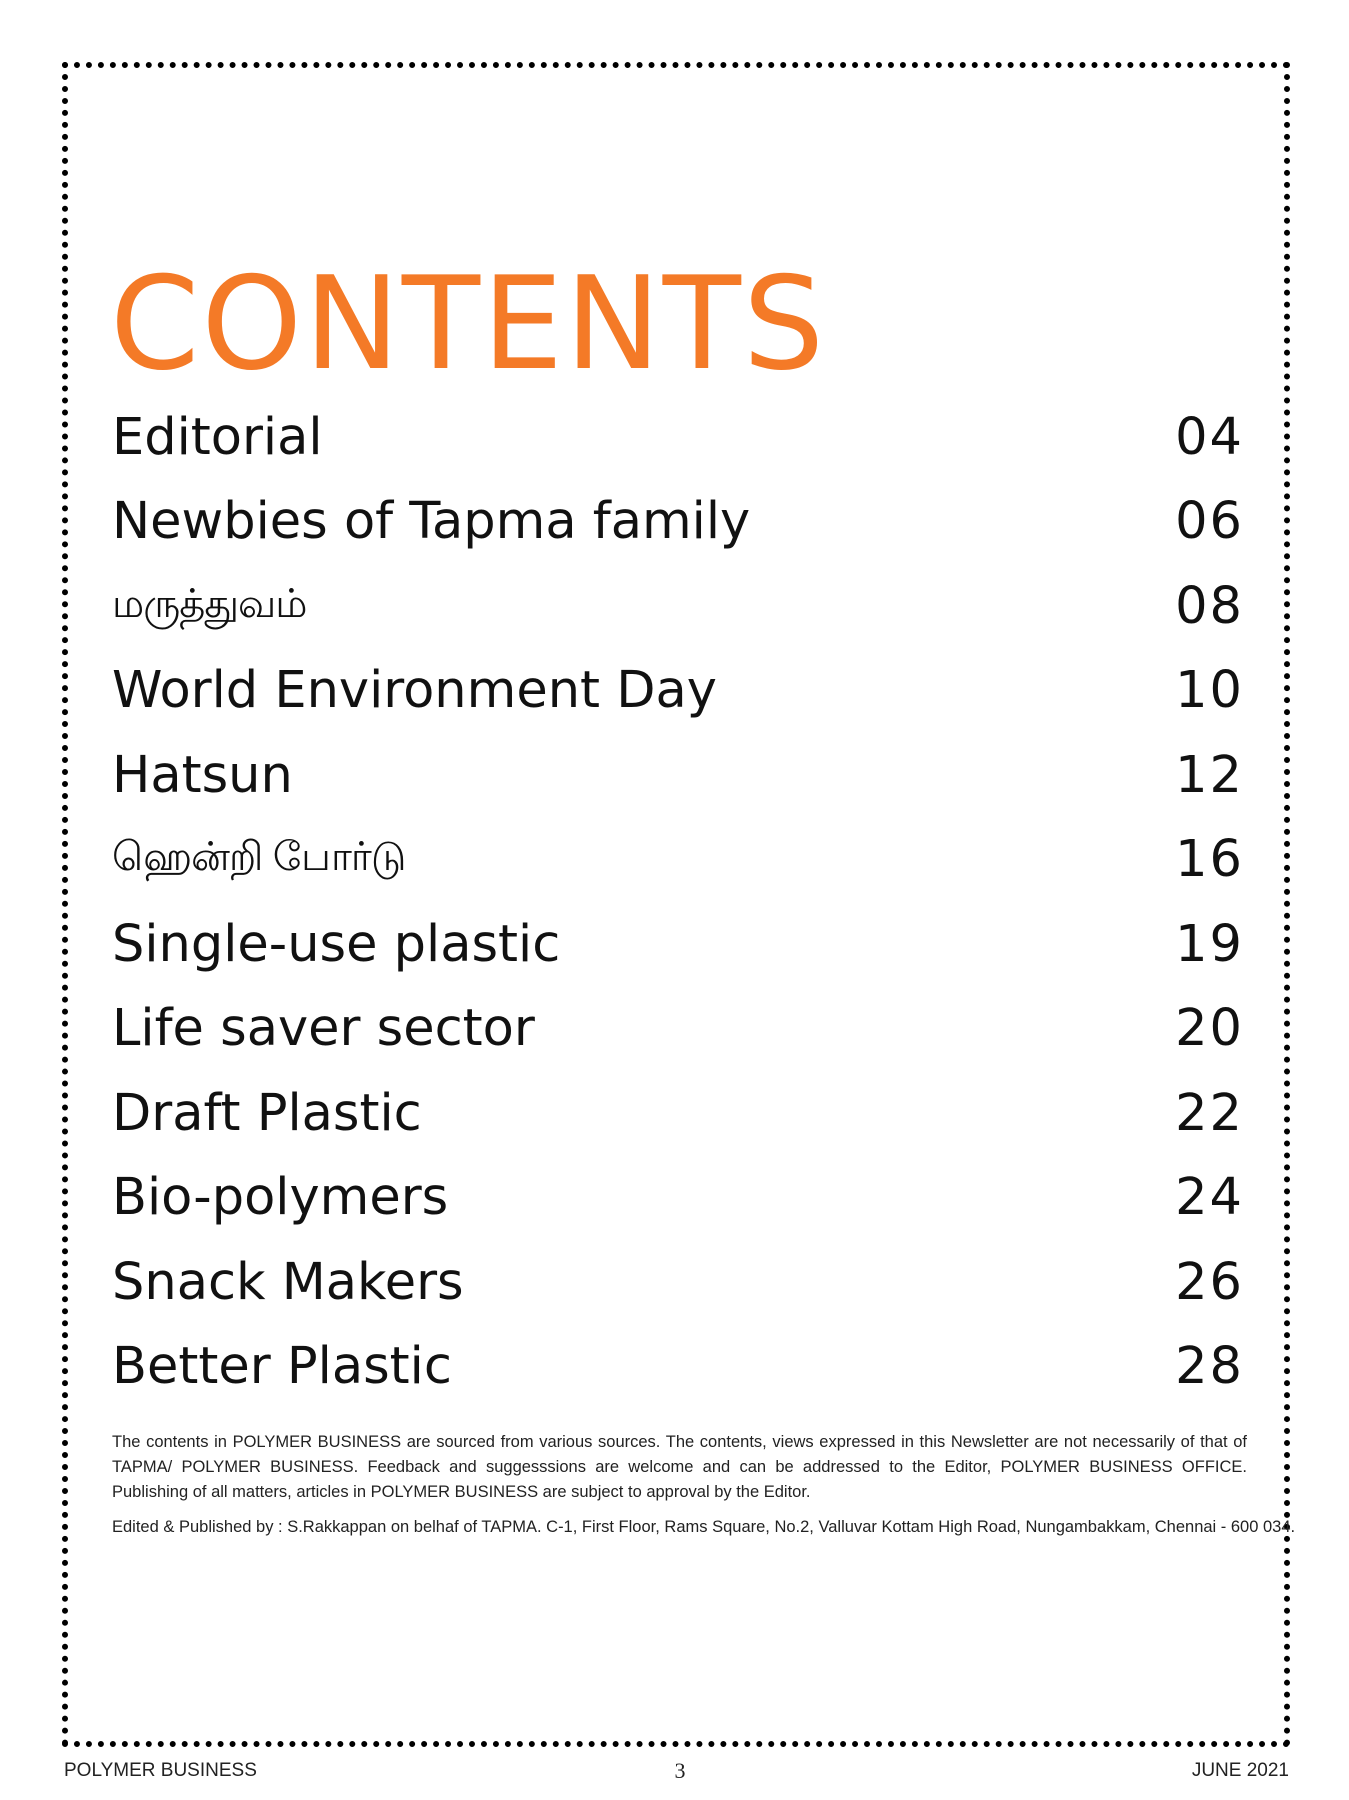 This screenshot has width=1349, height=1800. Describe the element at coordinates (209, 603) in the screenshot. I see `toc-label: மருத்துவம்` at that location.